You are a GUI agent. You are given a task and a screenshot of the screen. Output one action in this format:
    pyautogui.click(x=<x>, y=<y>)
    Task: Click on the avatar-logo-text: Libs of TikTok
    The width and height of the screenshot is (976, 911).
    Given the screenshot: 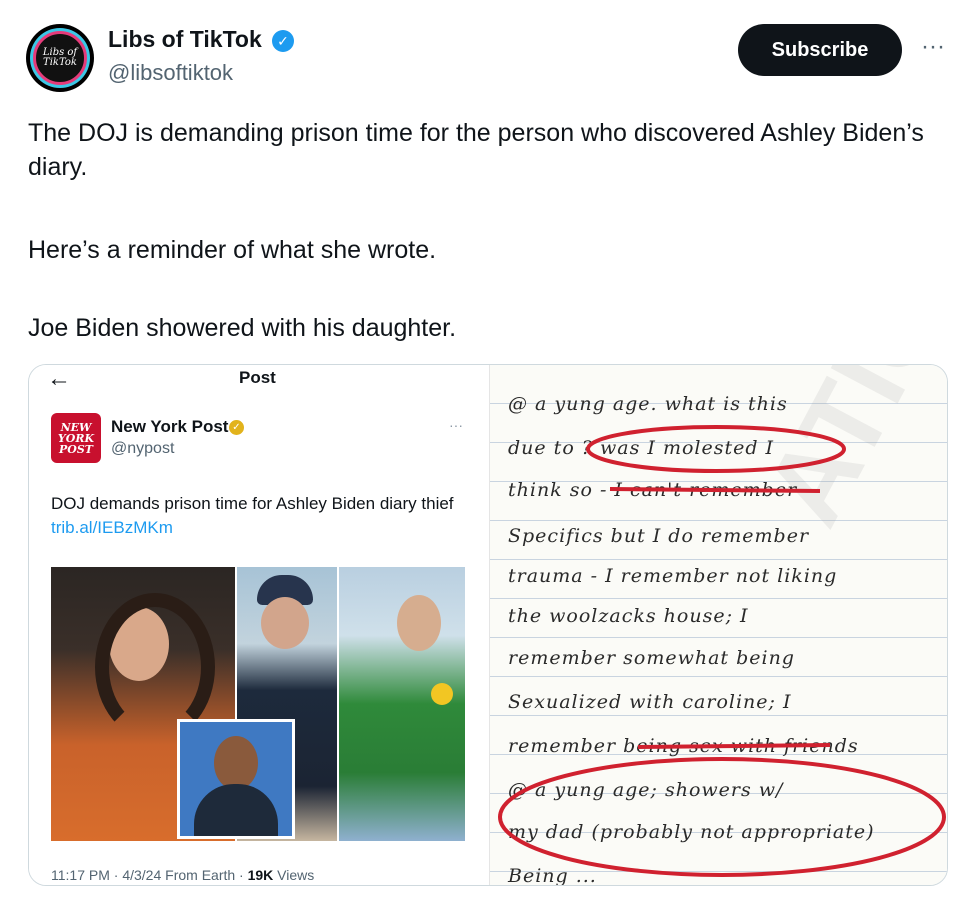 What is the action you would take?
    pyautogui.click(x=60, y=57)
    